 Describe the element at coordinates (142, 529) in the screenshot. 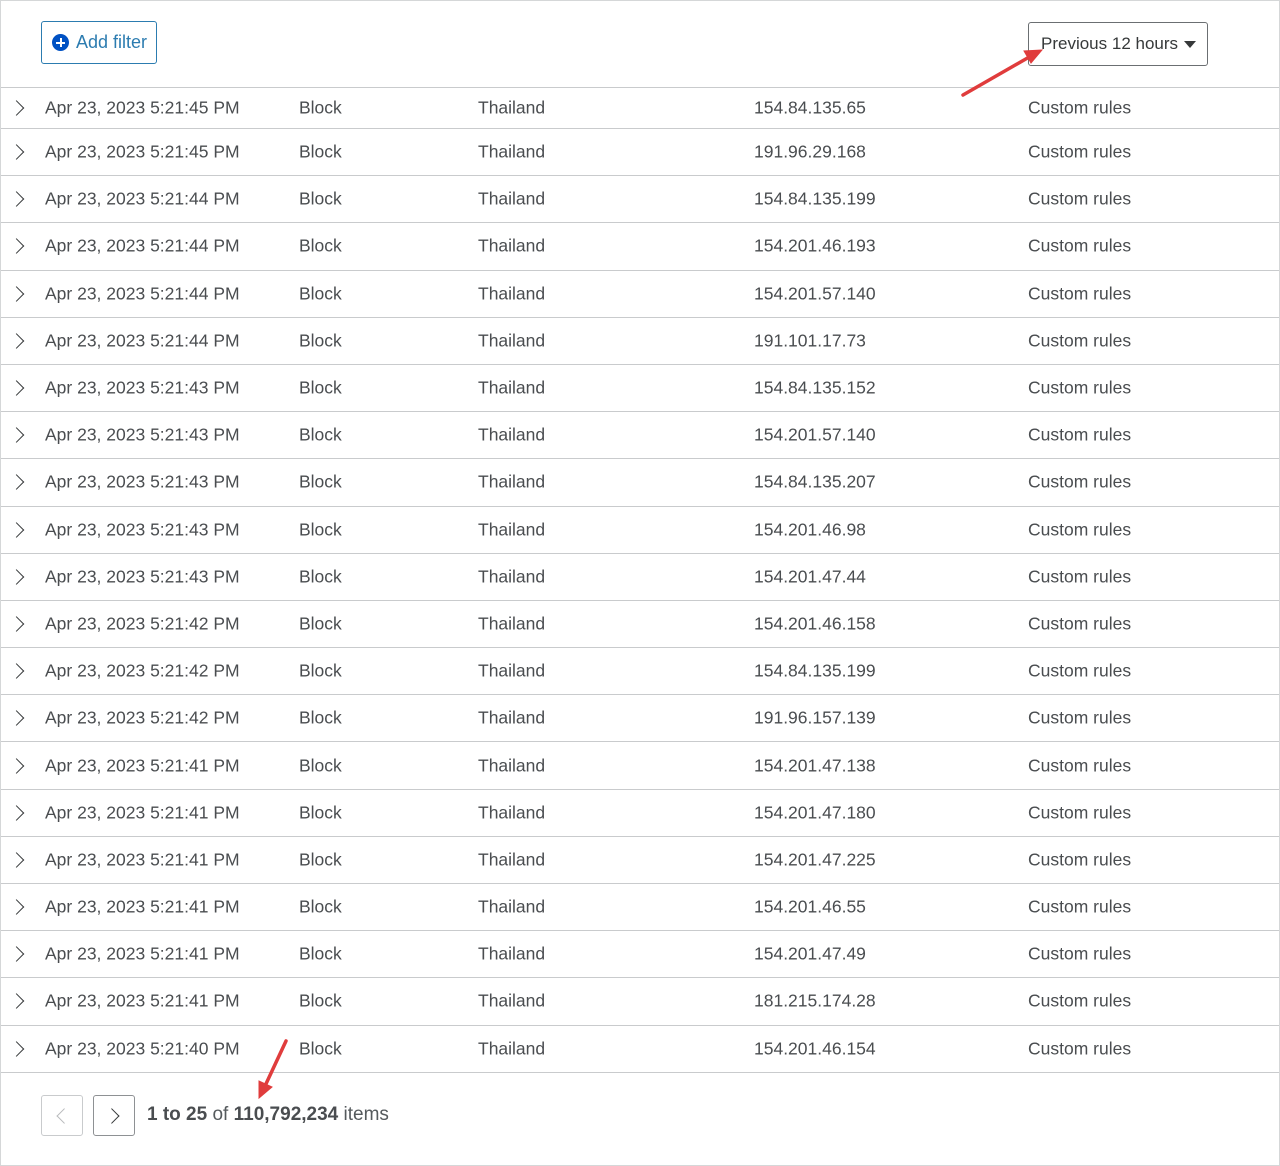

I see `event-date: Apr 23, 2023 5:21:43 PM` at that location.